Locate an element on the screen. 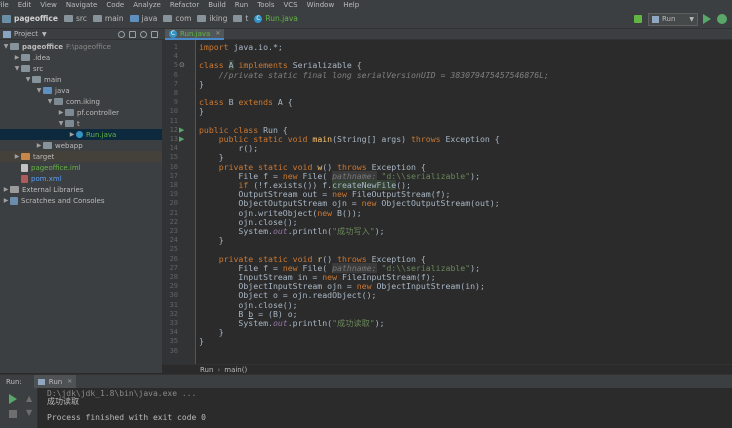  run-toolbar: Run ▼ is located at coordinates (683, 19).